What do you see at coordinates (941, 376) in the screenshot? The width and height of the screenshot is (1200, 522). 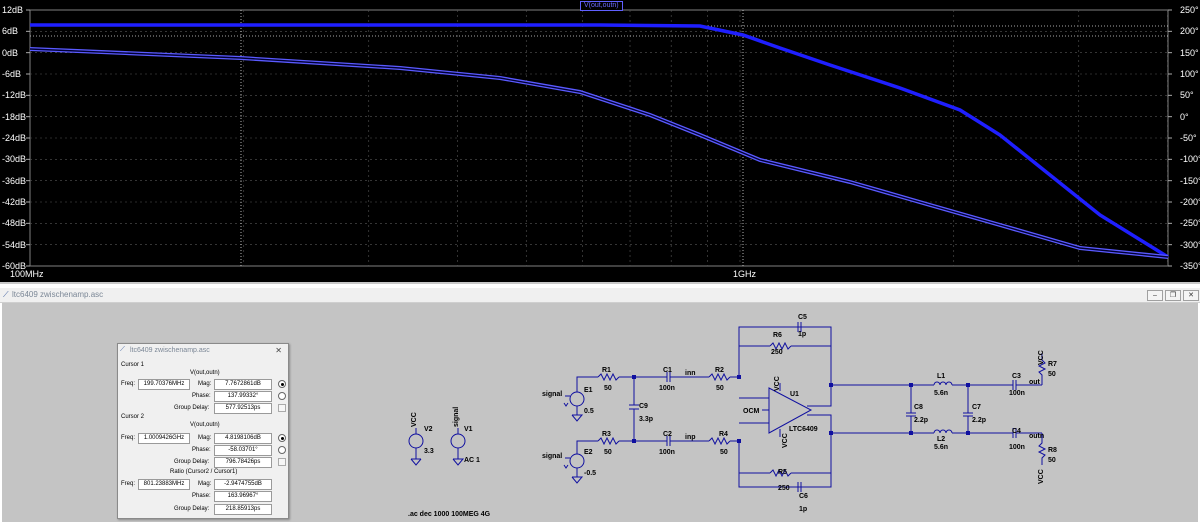 I see `component-name-l1: L1` at bounding box center [941, 376].